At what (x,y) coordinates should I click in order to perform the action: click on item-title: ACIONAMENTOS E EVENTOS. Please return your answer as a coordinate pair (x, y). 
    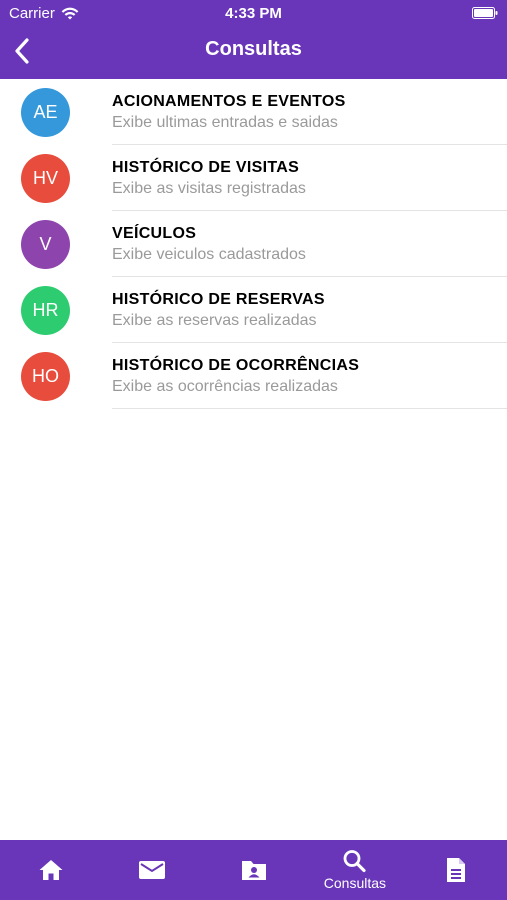
    Looking at the image, I should click on (229, 101).